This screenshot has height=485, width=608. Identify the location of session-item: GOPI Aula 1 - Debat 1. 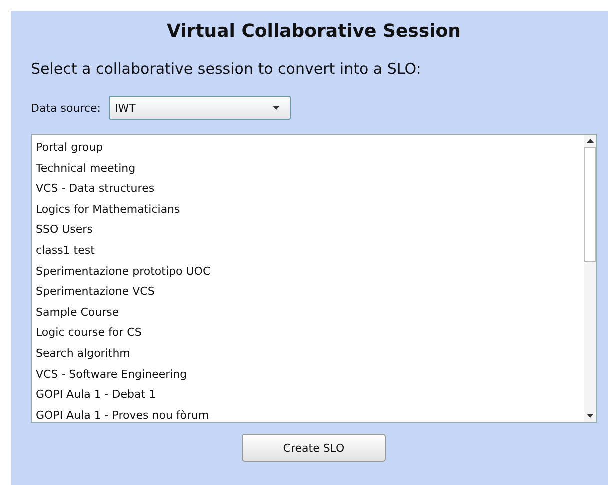
(310, 395).